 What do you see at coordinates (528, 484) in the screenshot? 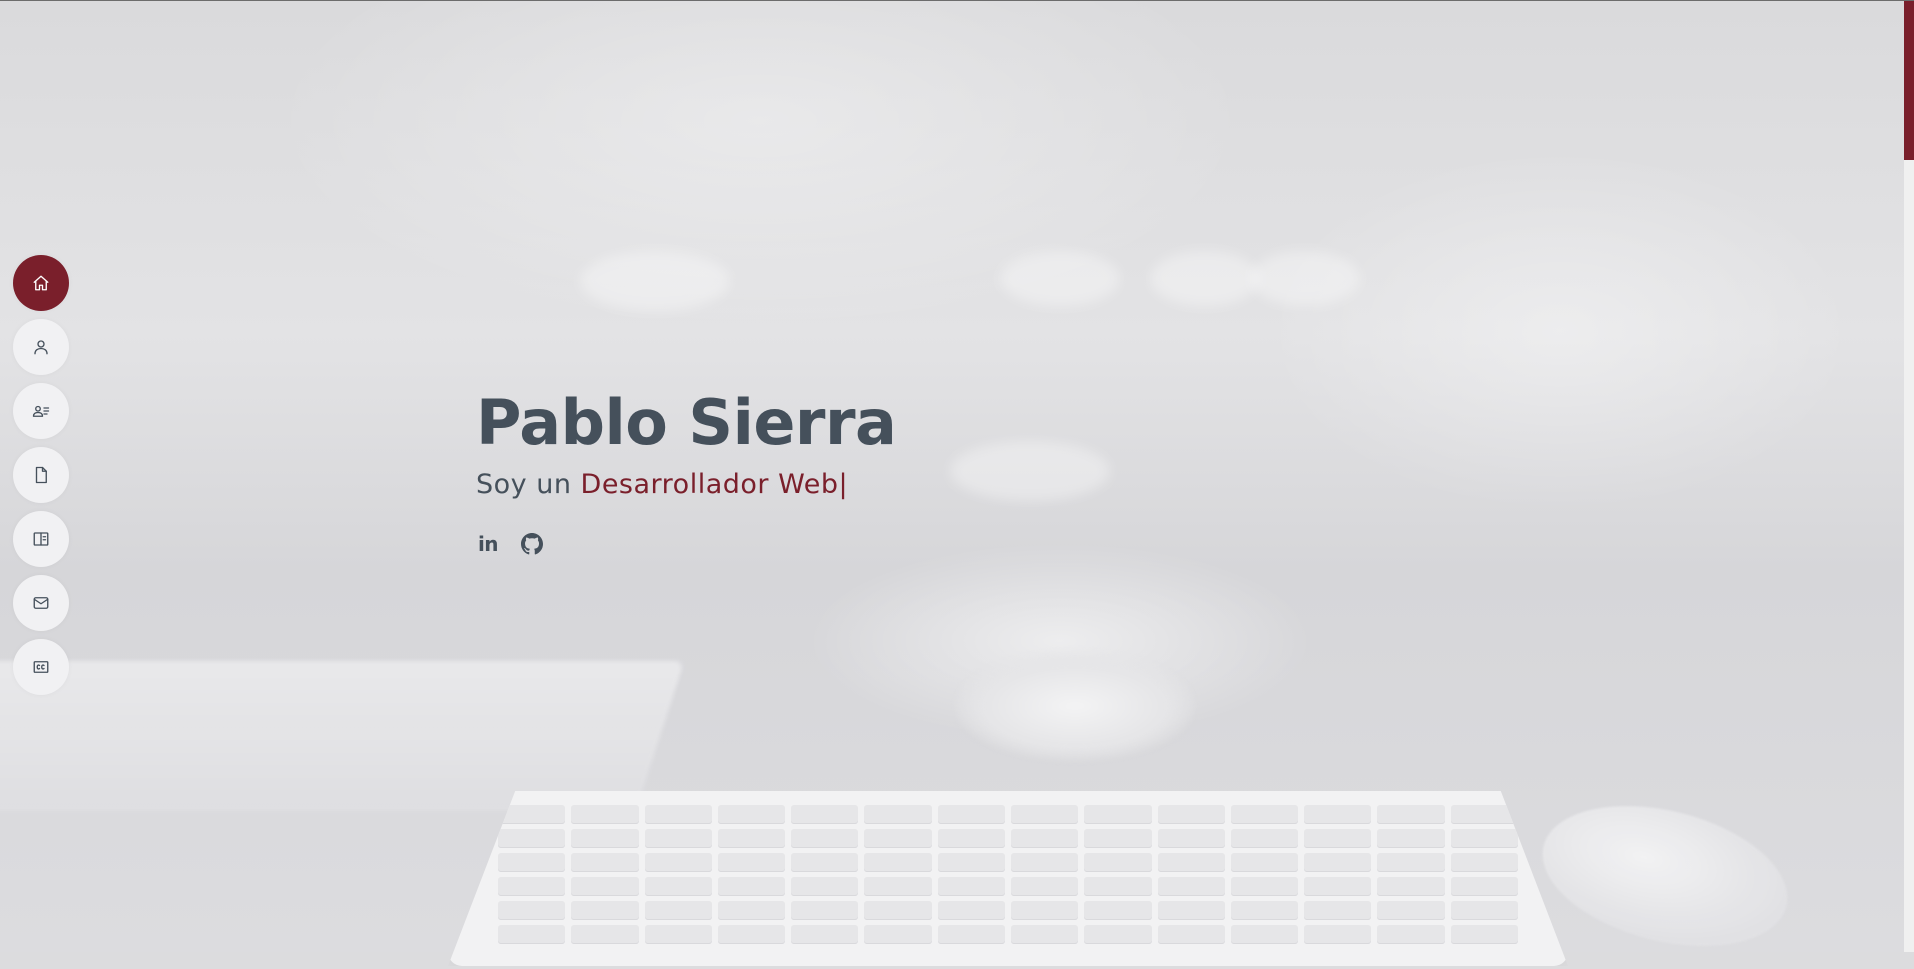
I see `hero-intro: Soy un` at bounding box center [528, 484].